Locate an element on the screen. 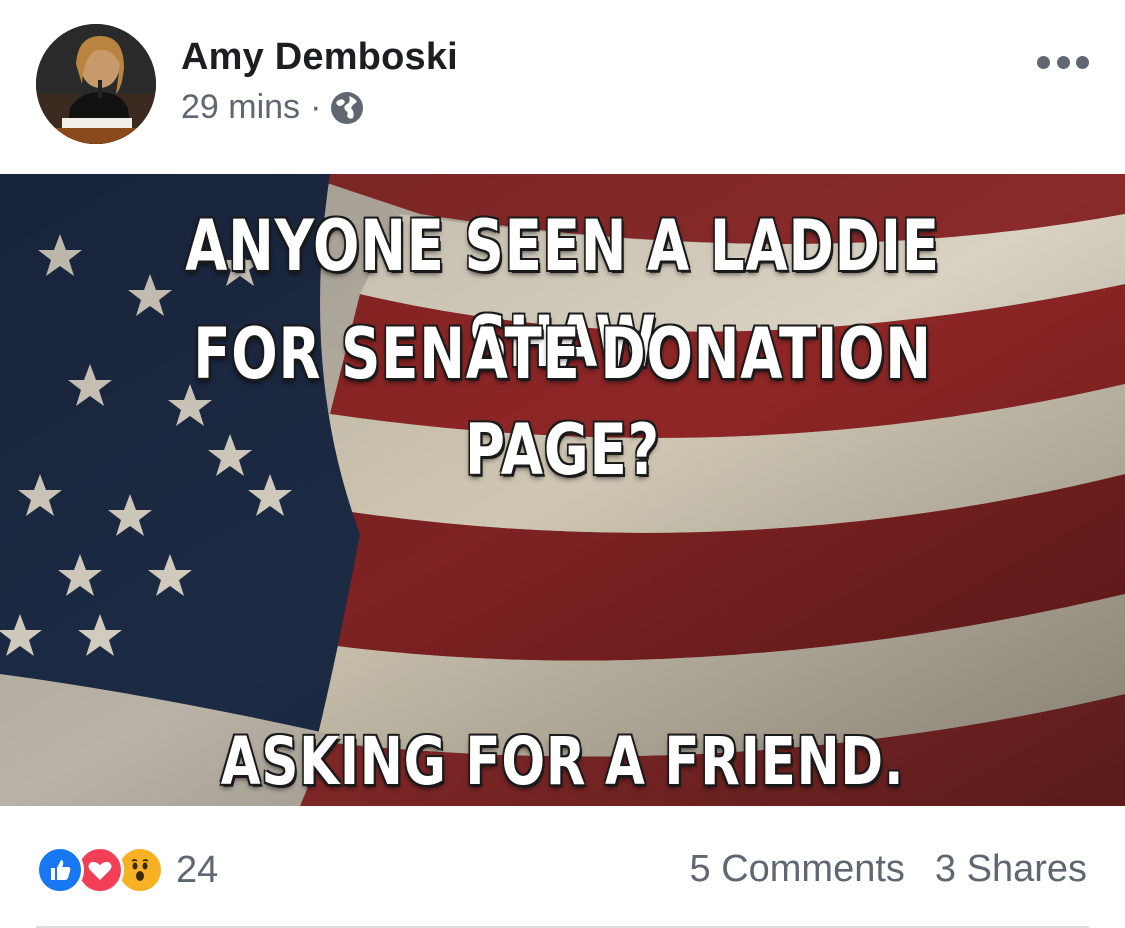 This screenshot has height=928, width=1125. post-meta: 29 mins · is located at coordinates (273, 107).